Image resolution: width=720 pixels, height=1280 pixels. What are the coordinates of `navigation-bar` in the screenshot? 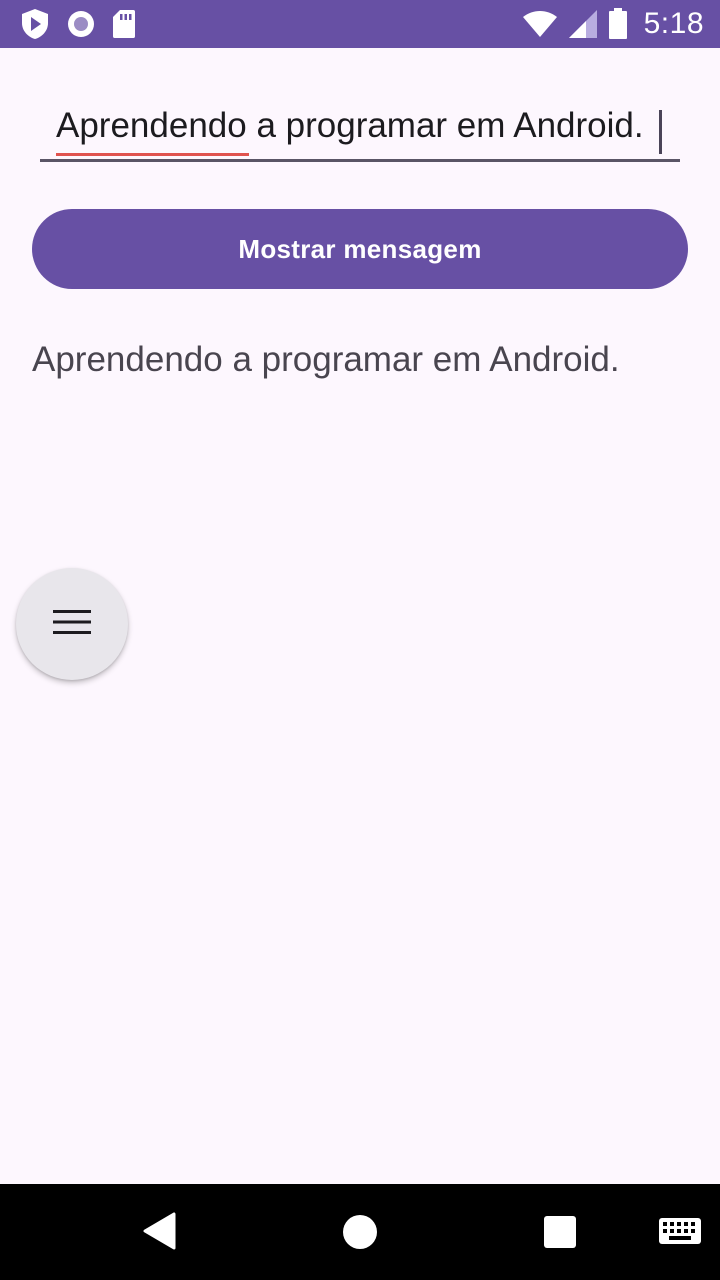 It's located at (360, 1232).